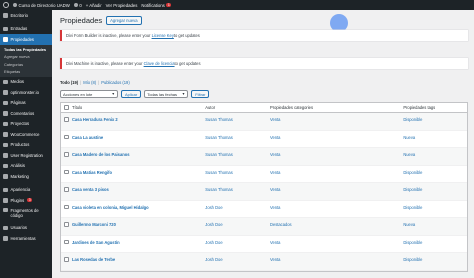 This screenshot has height=278, width=474. Describe the element at coordinates (291, 107) in the screenshot. I see `column-categories: Propiedades categories` at that location.